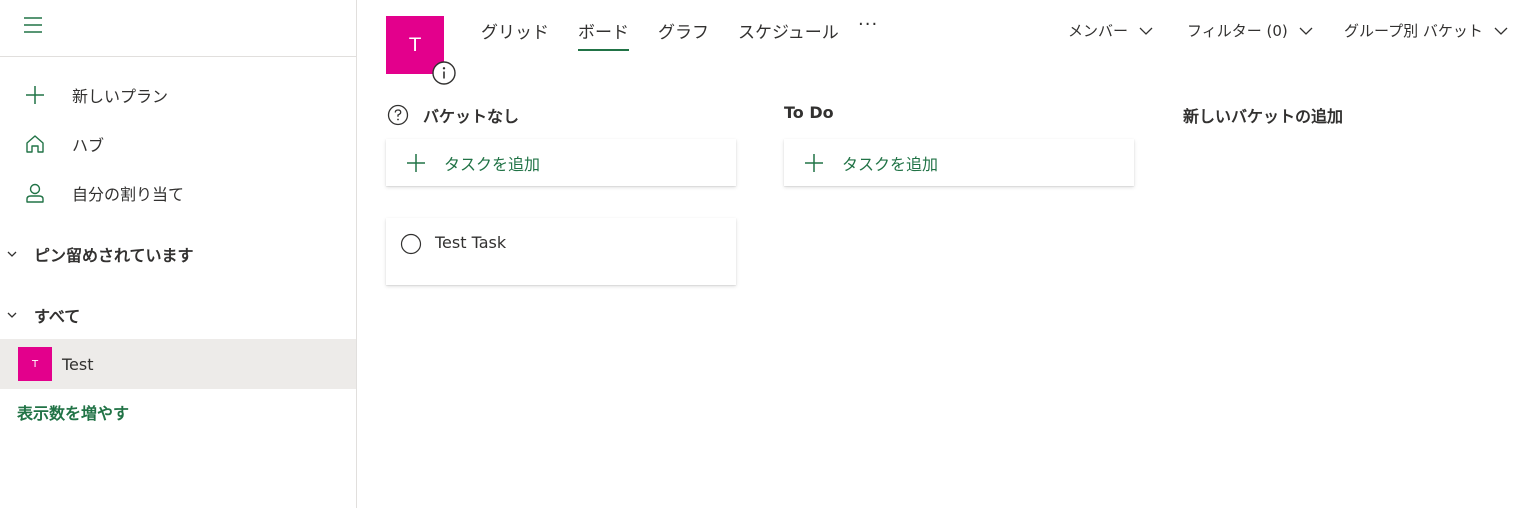  I want to click on tab-charts: グラフ, so click(683, 30).